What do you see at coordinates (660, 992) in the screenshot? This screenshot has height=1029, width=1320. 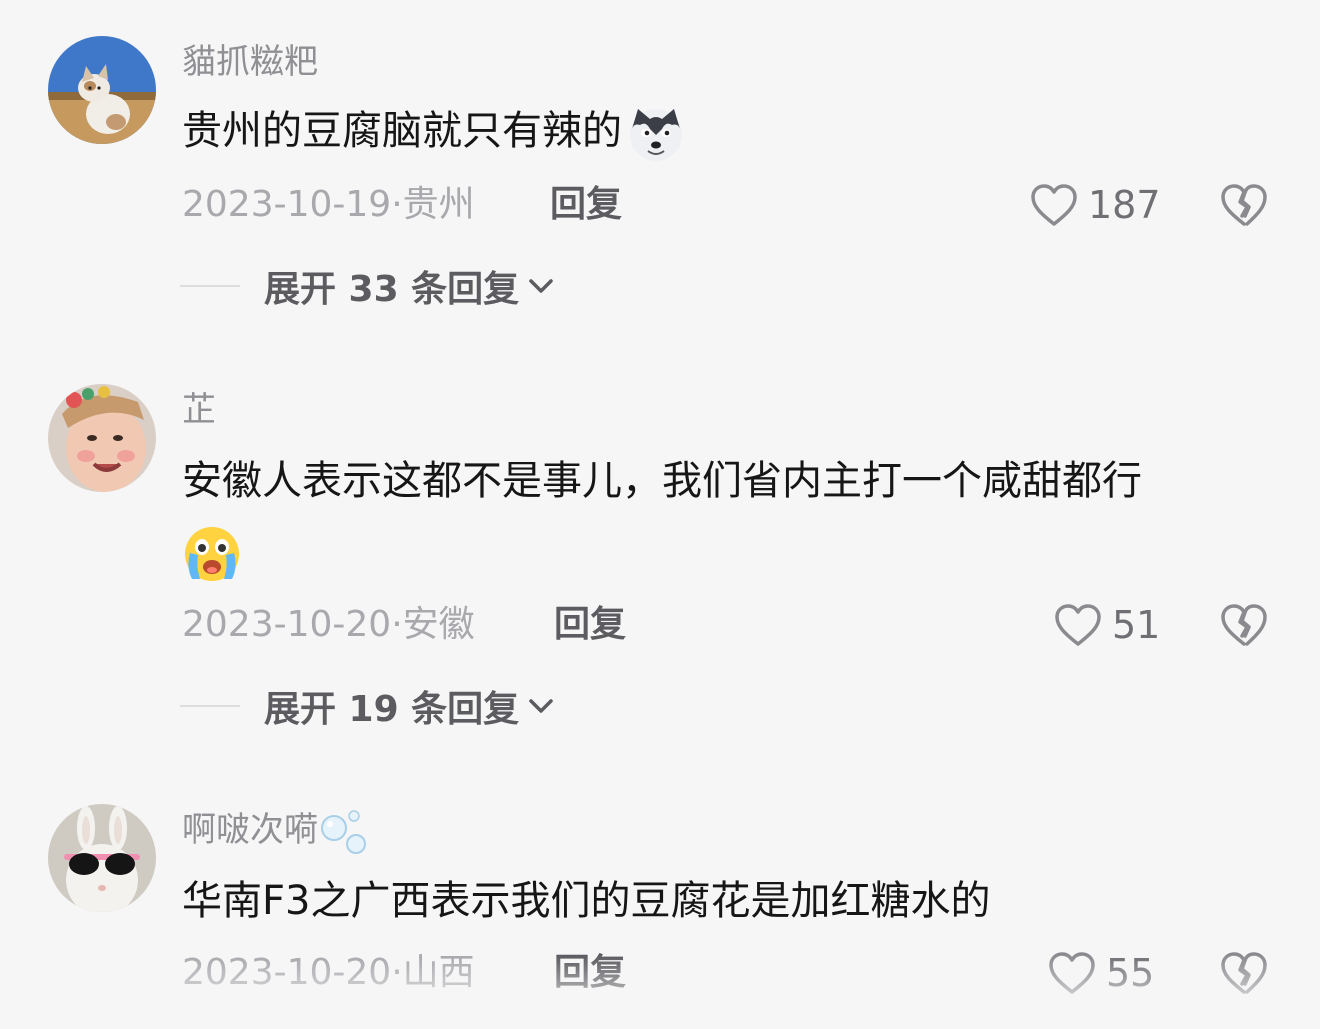 I see `bottom-fade-overlay` at bounding box center [660, 992].